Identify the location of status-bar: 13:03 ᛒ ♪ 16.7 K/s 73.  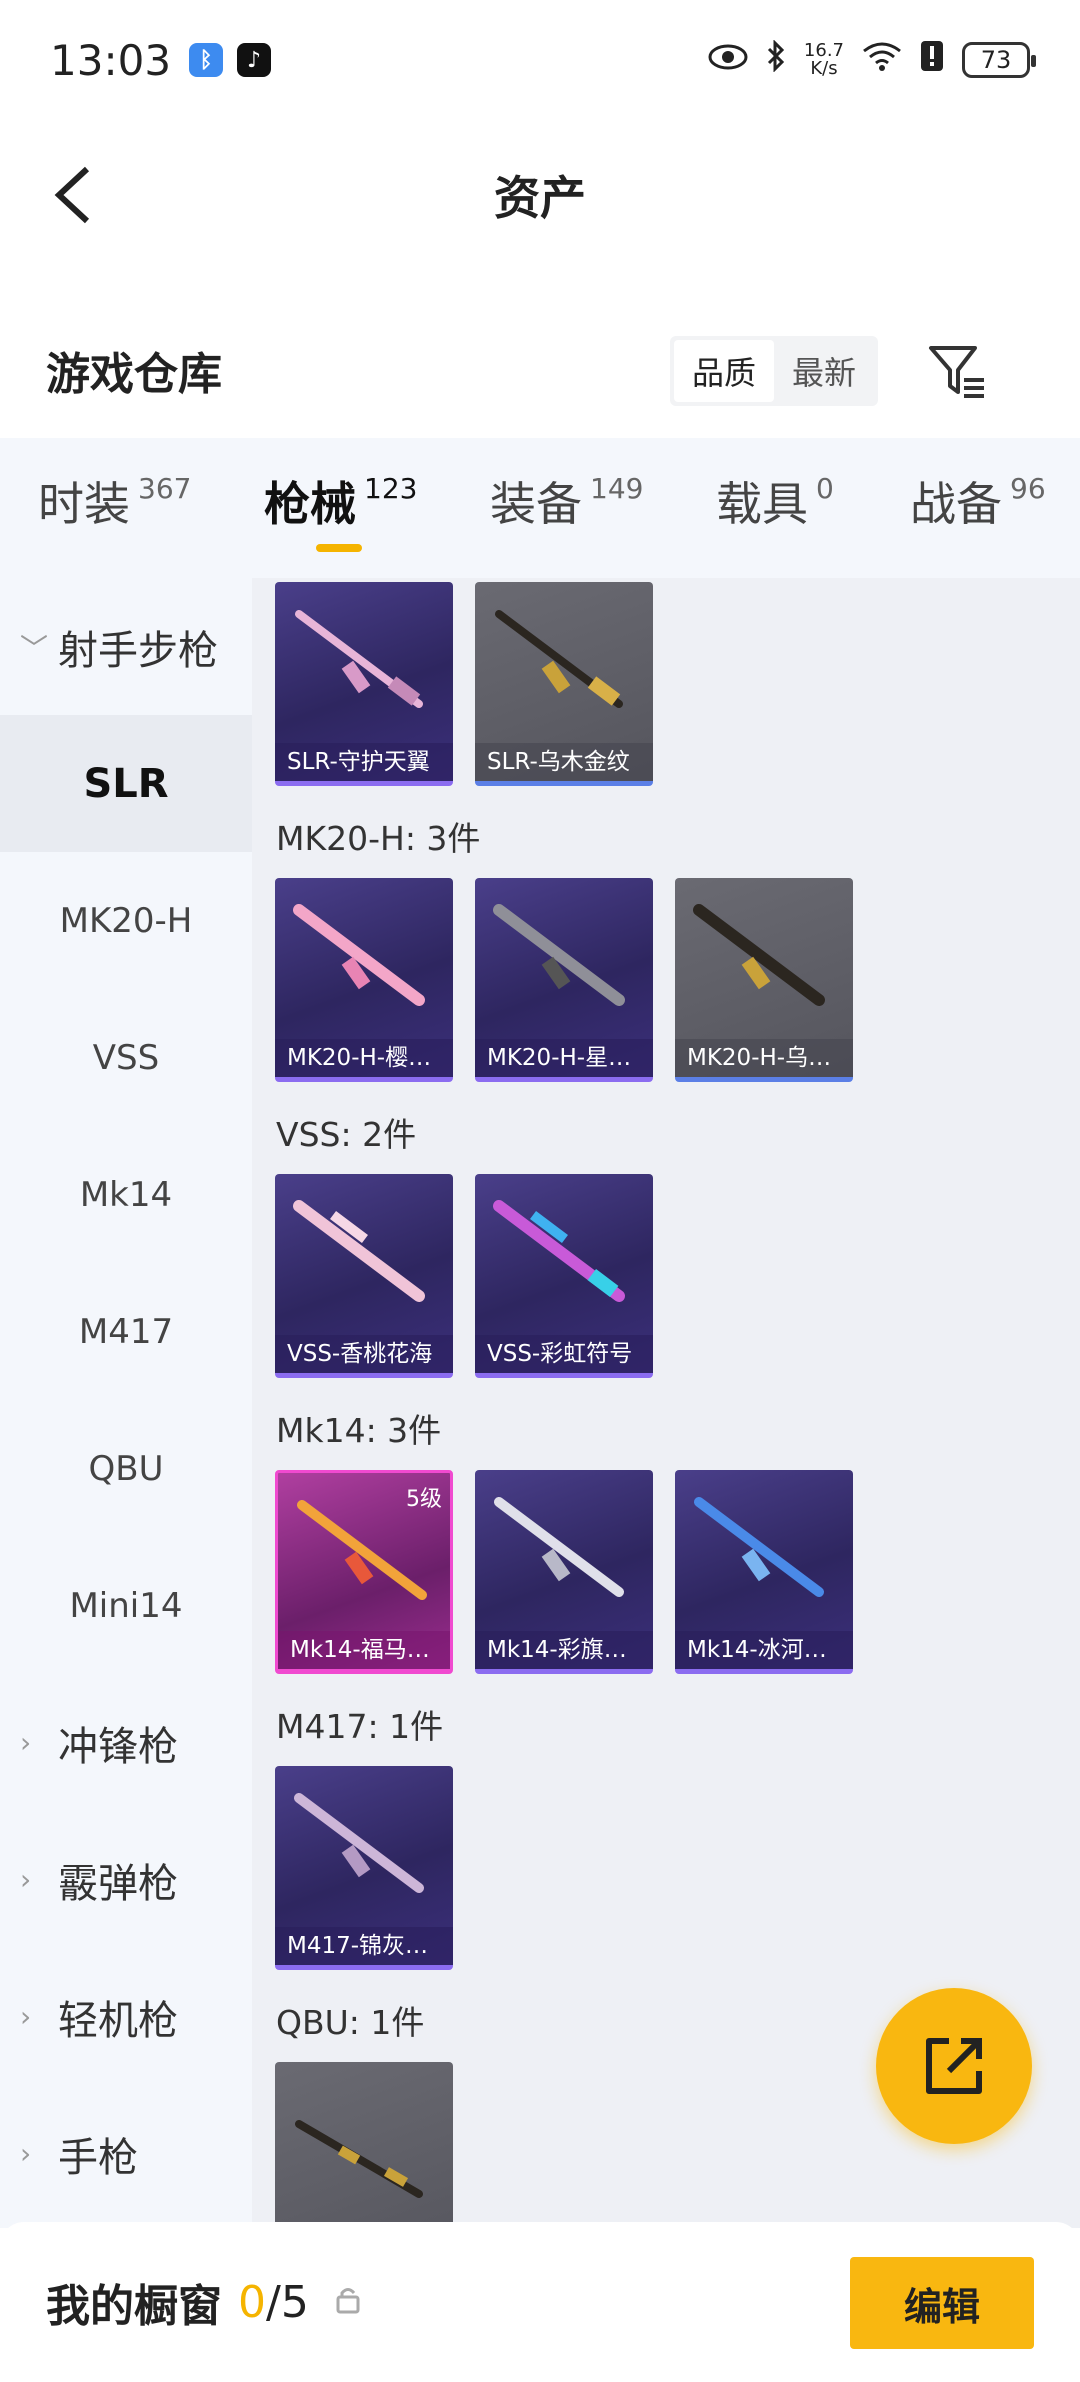
(540, 60).